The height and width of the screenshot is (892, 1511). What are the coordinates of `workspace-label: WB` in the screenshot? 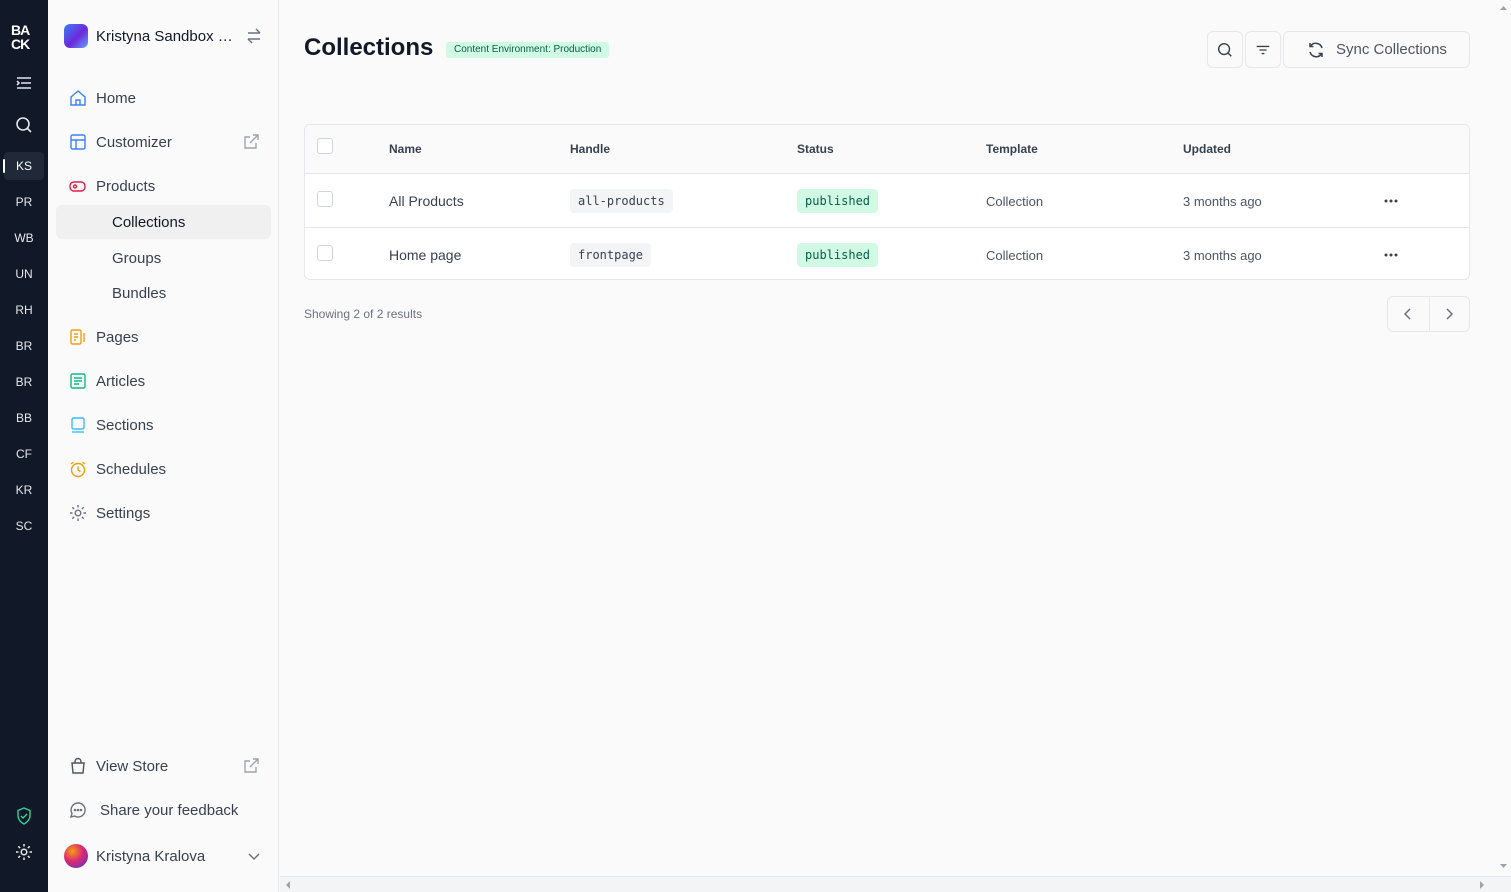 It's located at (24, 238).